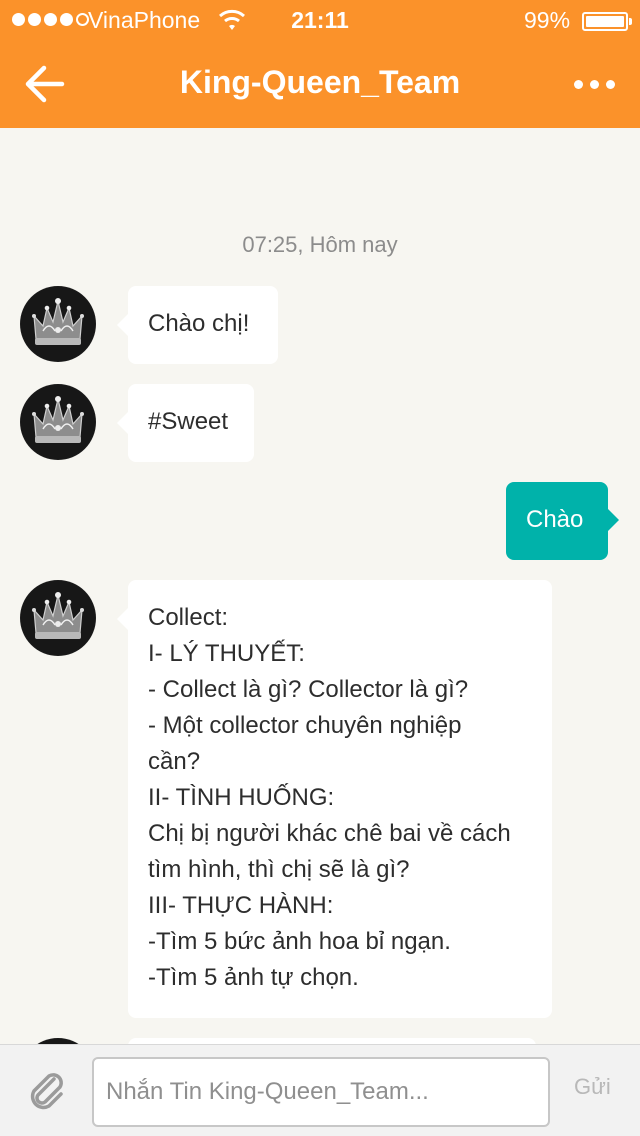 This screenshot has width=640, height=1136. I want to click on incoming-message-bubble: Chào chị!, so click(197, 325).